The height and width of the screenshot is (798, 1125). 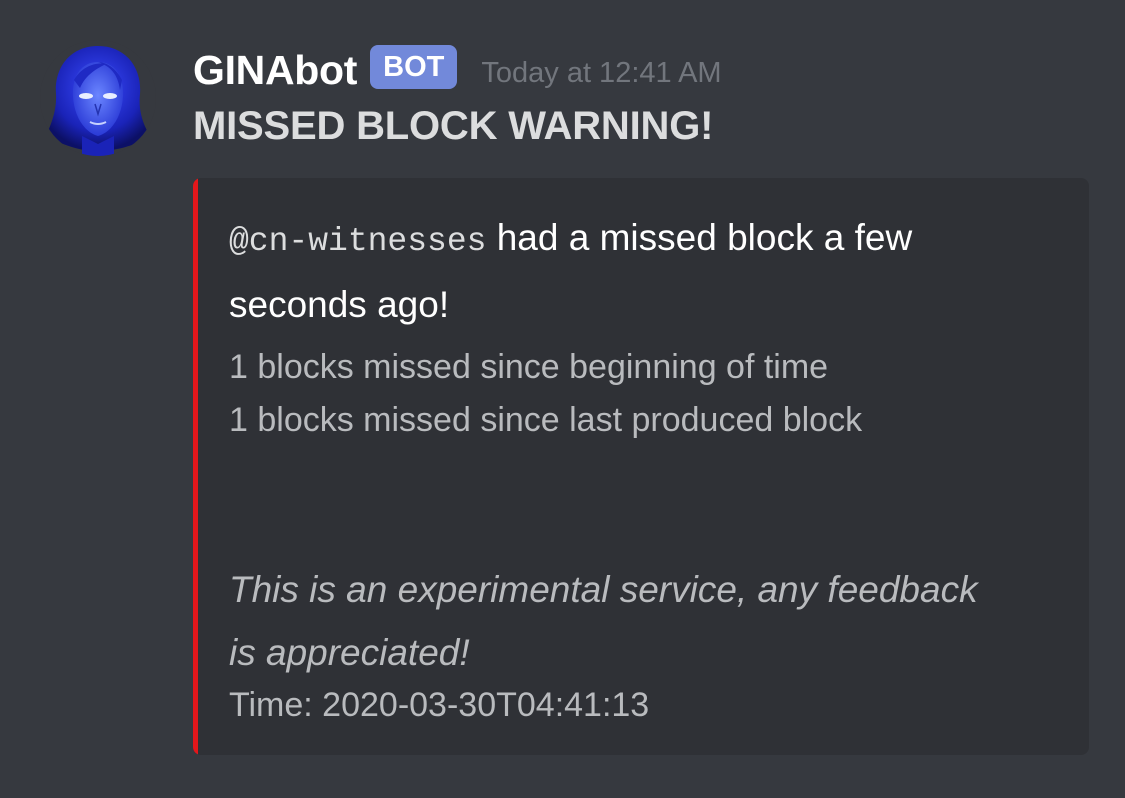 I want to click on missed-since-beginning-line: 1 blocks missed since beginning of time, so click(x=529, y=367).